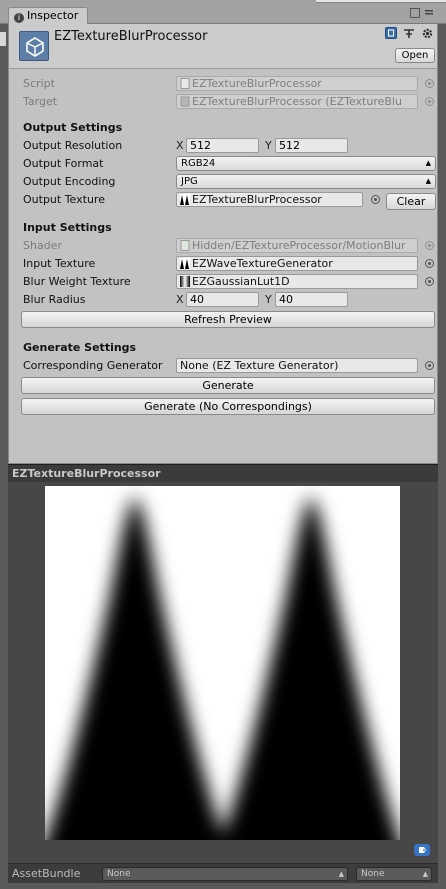 The width and height of the screenshot is (446, 889). What do you see at coordinates (185, 245) in the screenshot?
I see `shader-icon` at bounding box center [185, 245].